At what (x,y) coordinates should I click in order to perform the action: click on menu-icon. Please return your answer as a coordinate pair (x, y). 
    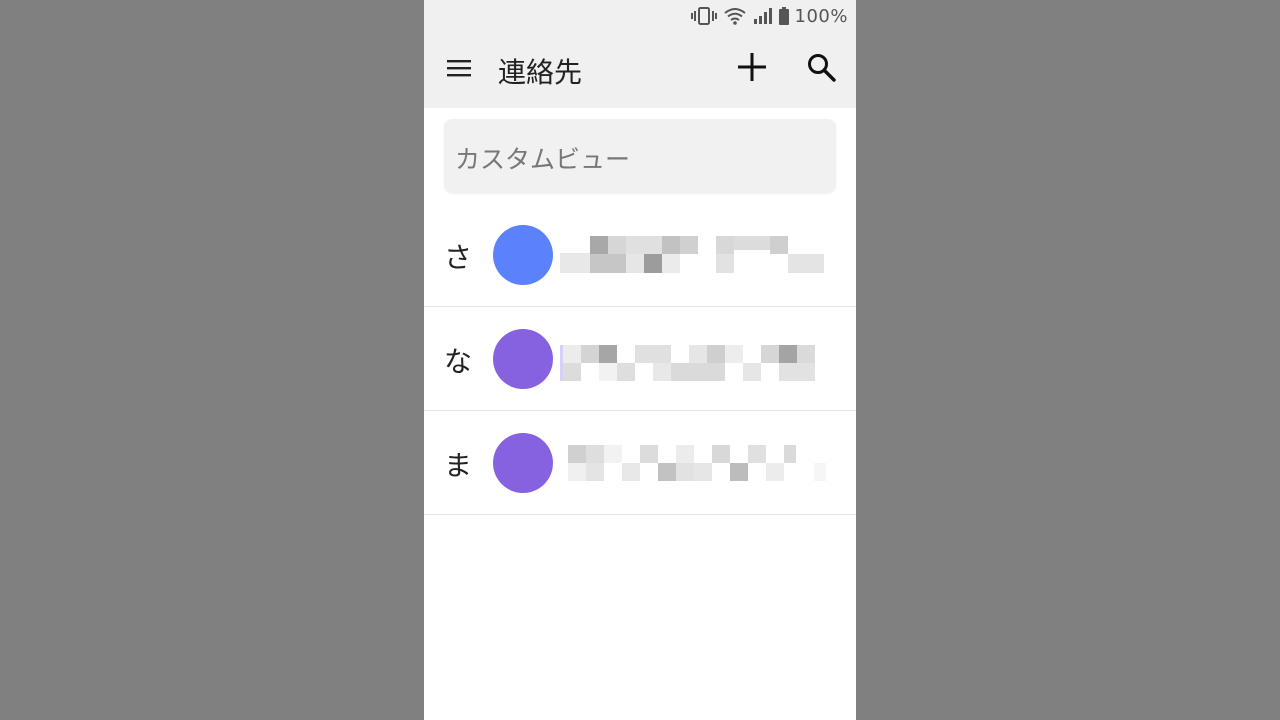
    Looking at the image, I should click on (459, 70).